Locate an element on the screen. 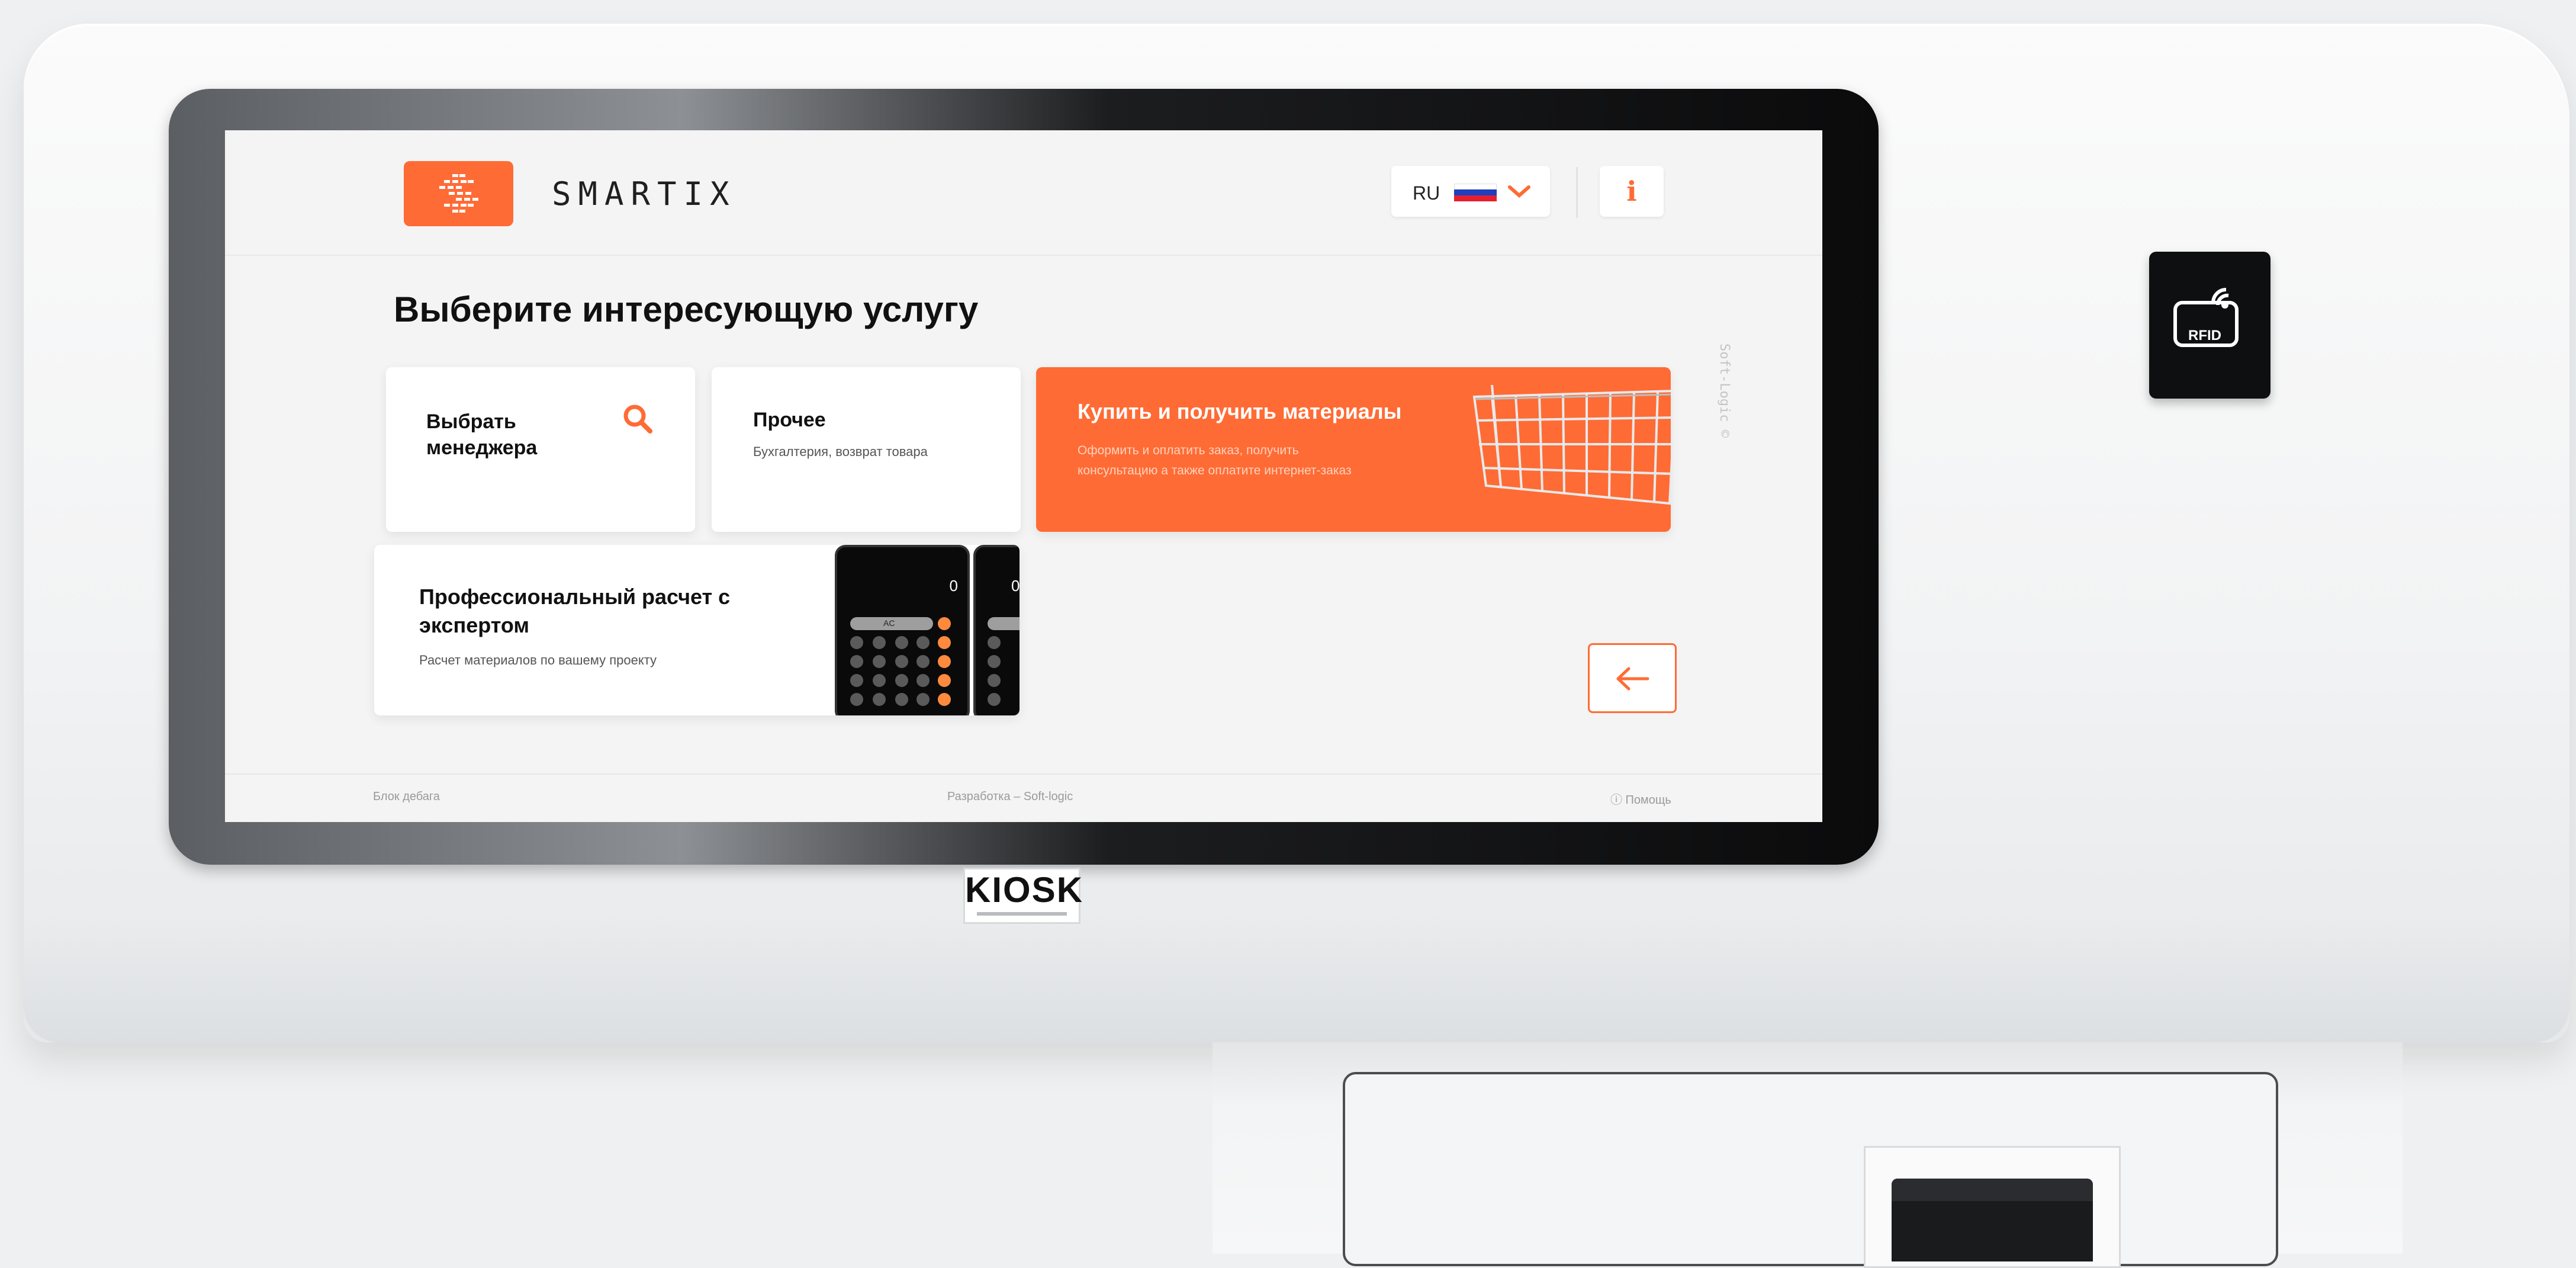 Image resolution: width=2576 pixels, height=1268 pixels. language-code: RU is located at coordinates (1427, 193).